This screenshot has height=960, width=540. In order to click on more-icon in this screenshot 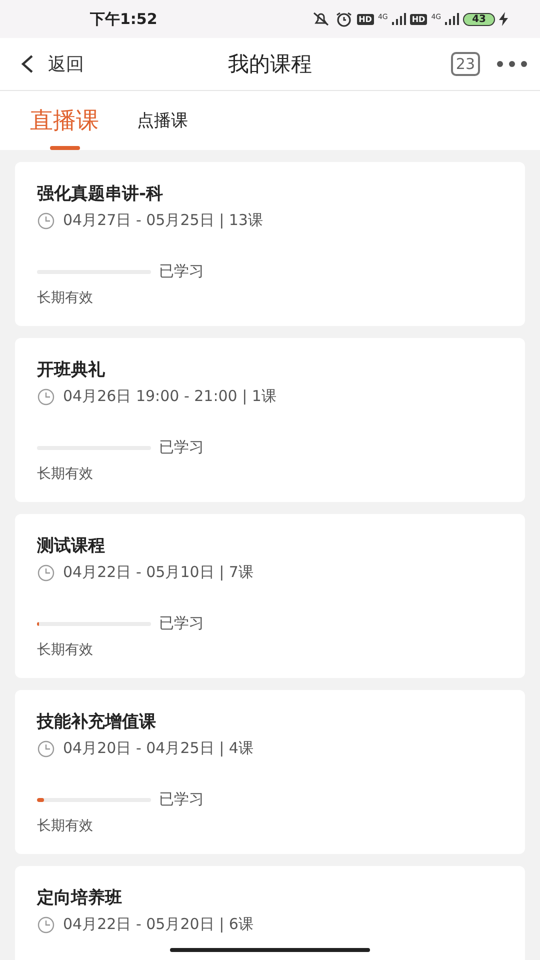, I will do `click(512, 64)`.